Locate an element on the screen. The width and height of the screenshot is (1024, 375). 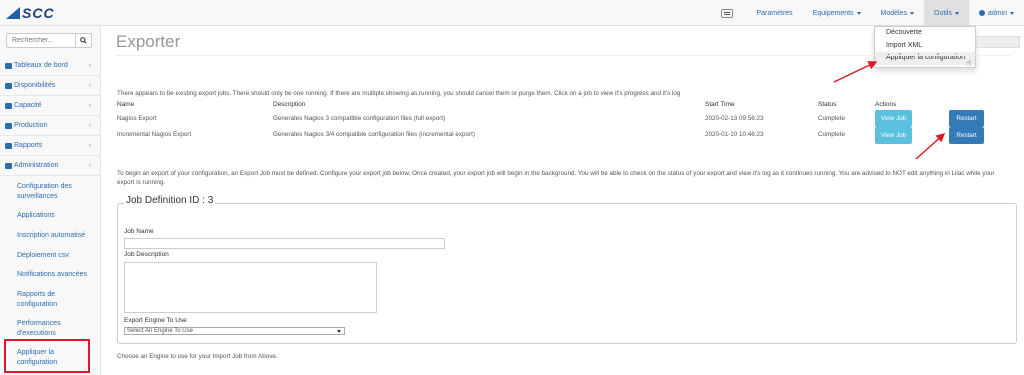
annotation-arrows is located at coordinates (889, 110).